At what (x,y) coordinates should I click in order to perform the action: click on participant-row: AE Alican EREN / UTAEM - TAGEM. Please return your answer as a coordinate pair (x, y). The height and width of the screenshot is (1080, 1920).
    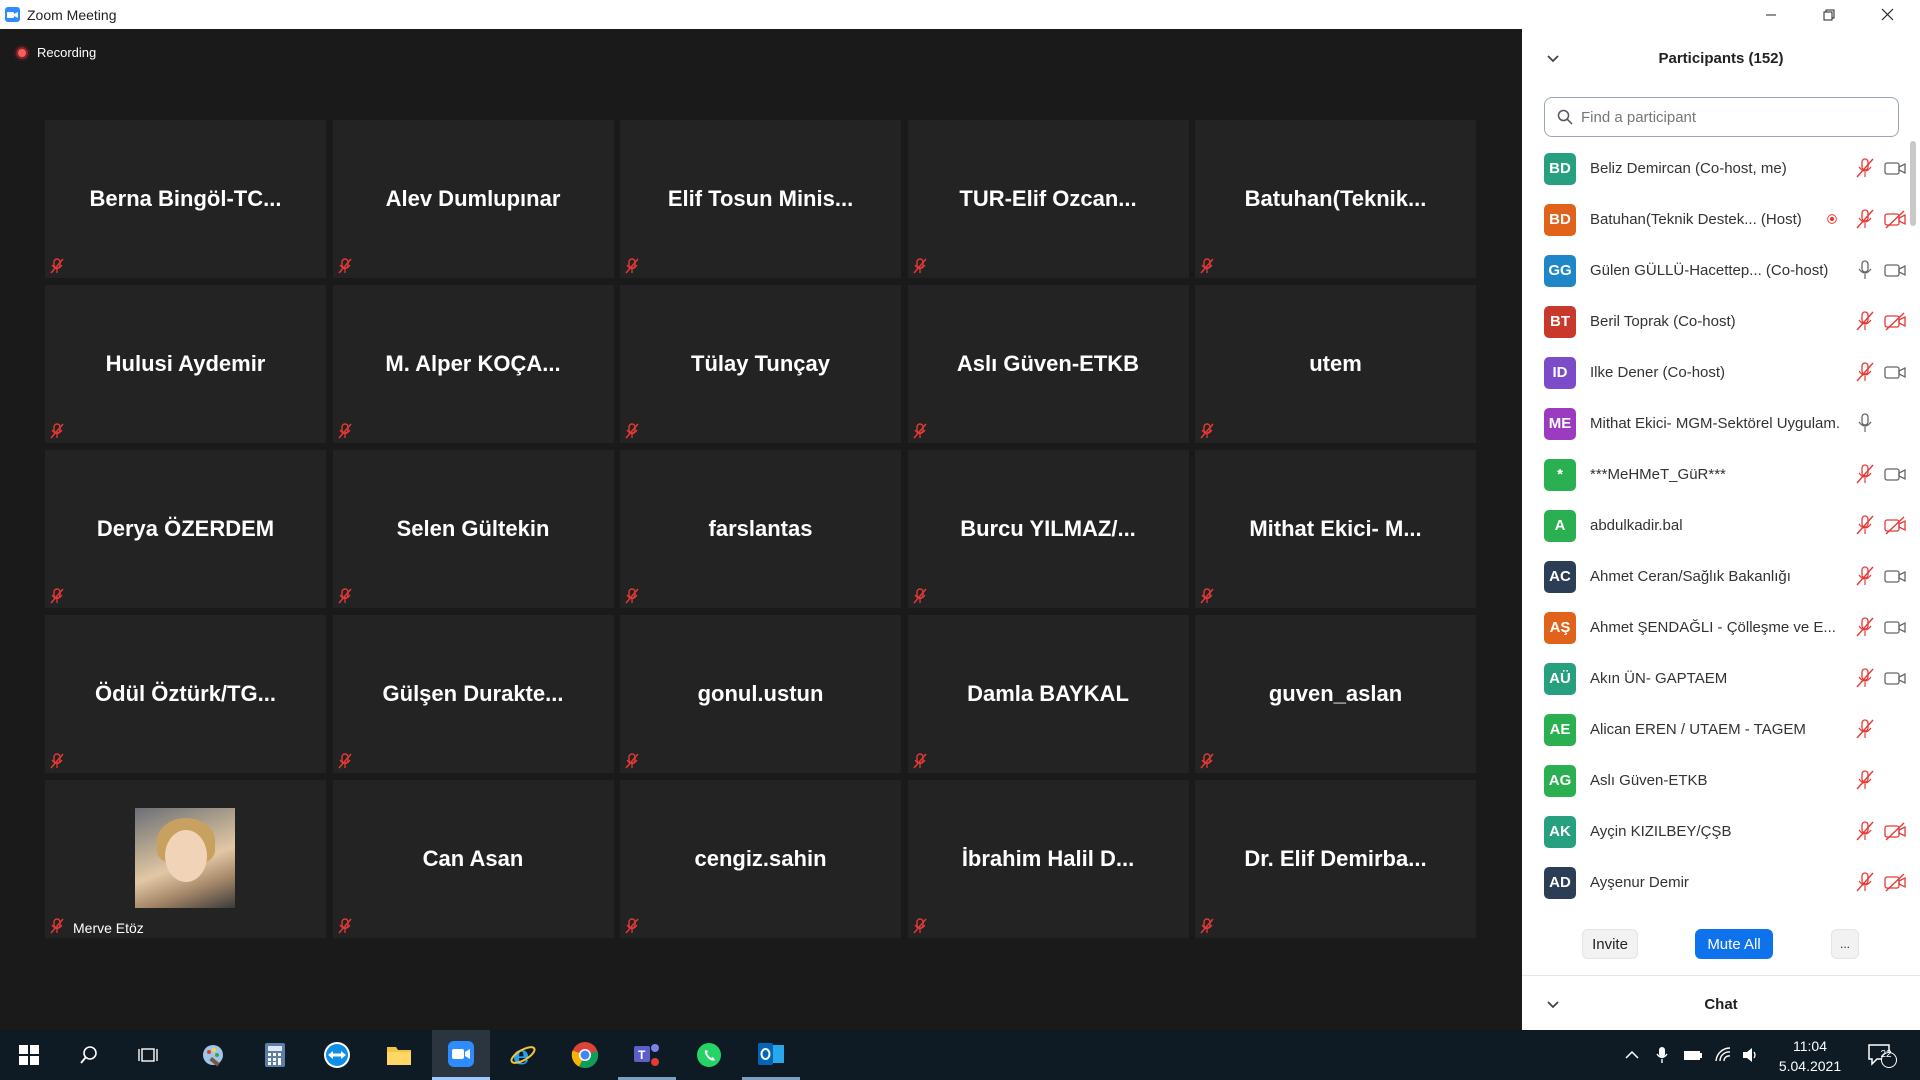
    Looking at the image, I should click on (1714, 729).